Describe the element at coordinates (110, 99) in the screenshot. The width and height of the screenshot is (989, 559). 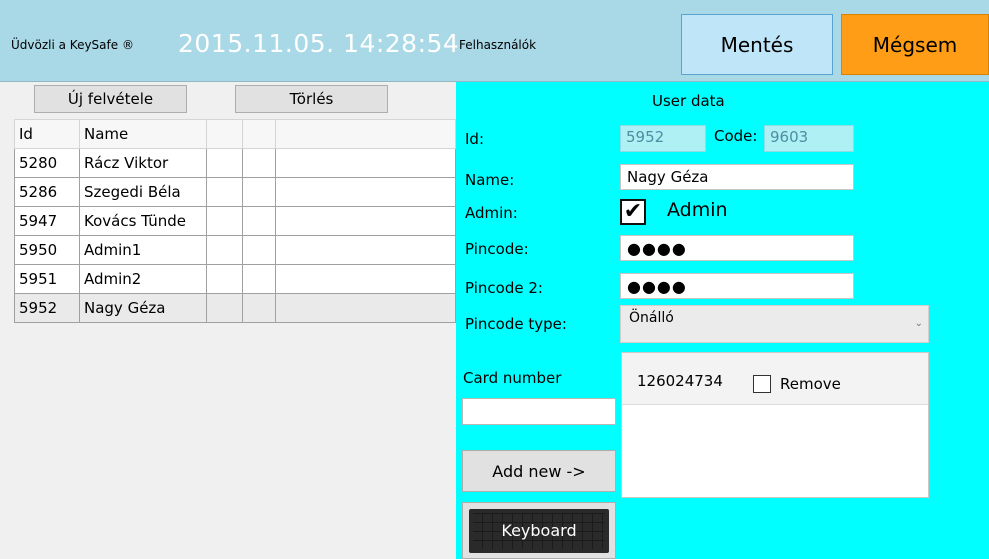
I see `new-record-button: Új felvétele` at that location.